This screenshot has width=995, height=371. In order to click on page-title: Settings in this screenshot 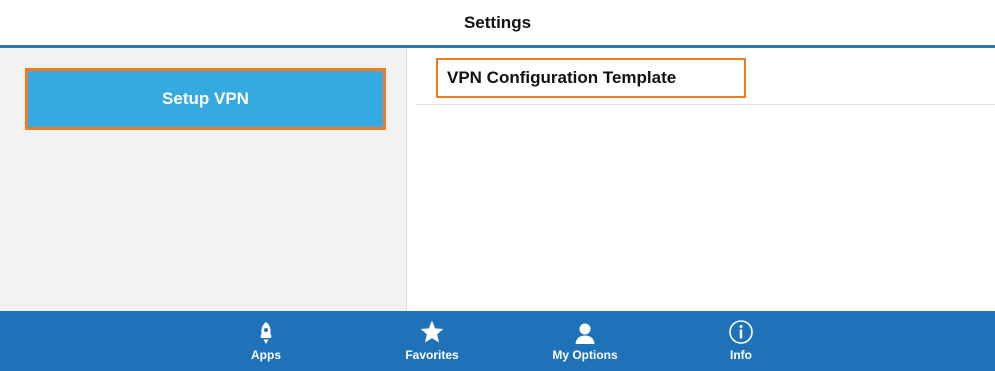, I will do `click(497, 22)`.